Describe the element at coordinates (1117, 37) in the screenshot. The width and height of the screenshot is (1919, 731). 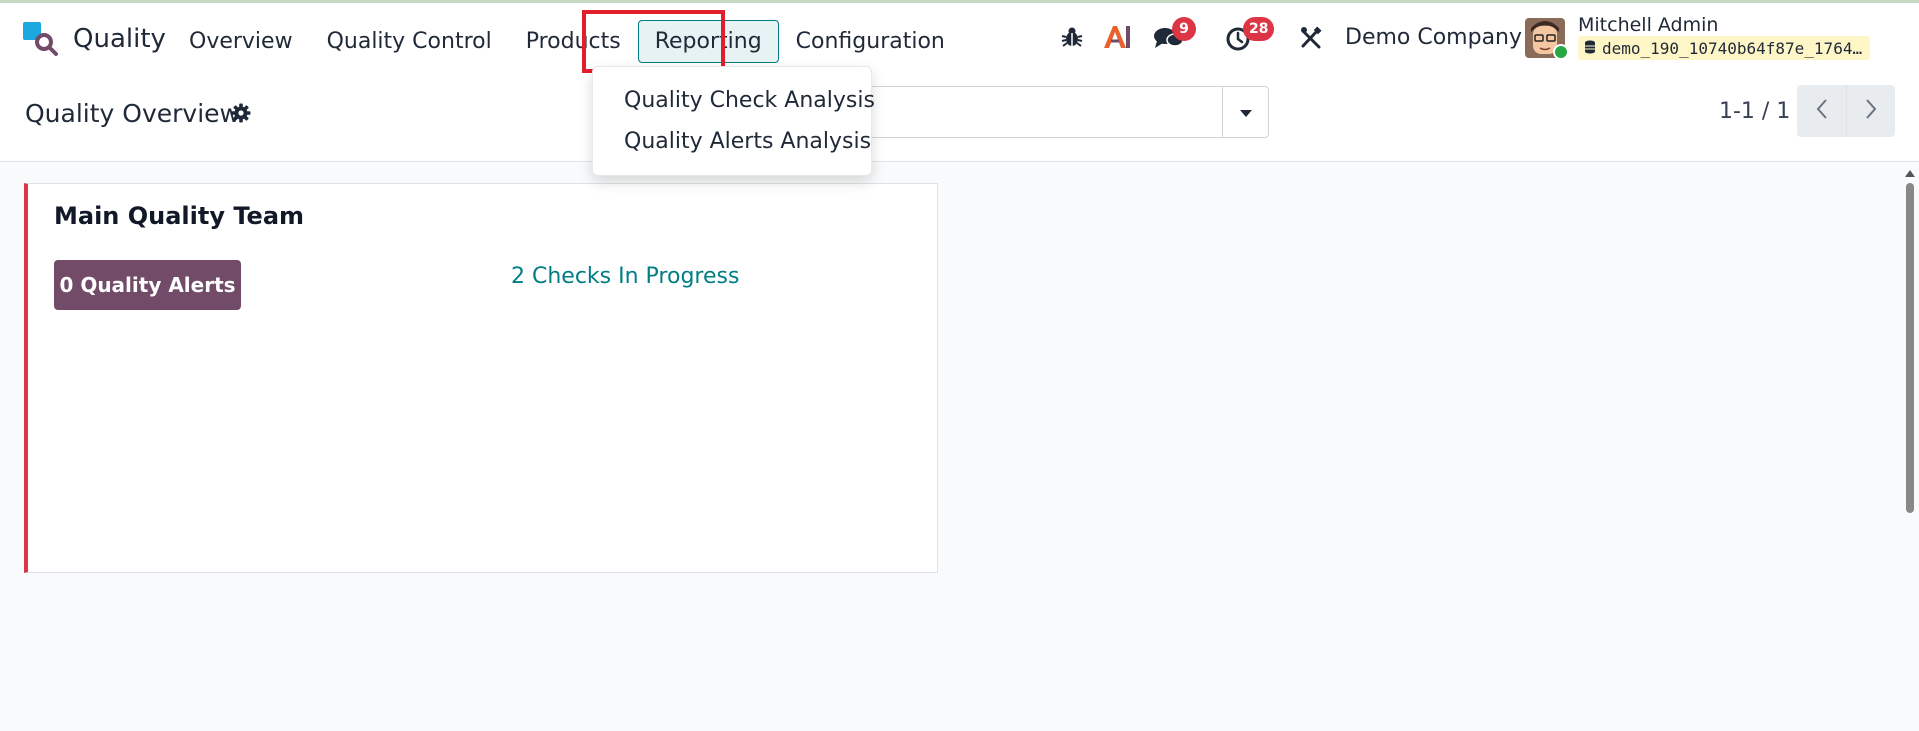
I see `ai-icon` at that location.